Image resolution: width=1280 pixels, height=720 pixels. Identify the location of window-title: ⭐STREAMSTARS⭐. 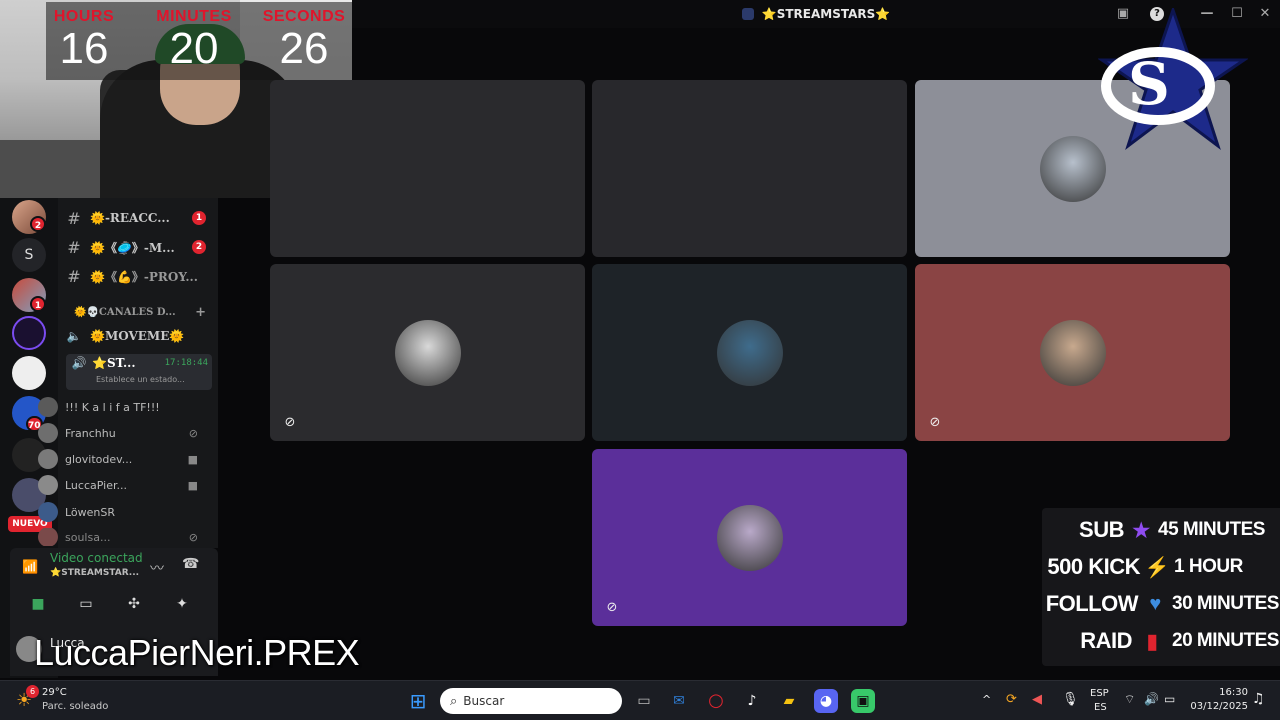
(826, 14).